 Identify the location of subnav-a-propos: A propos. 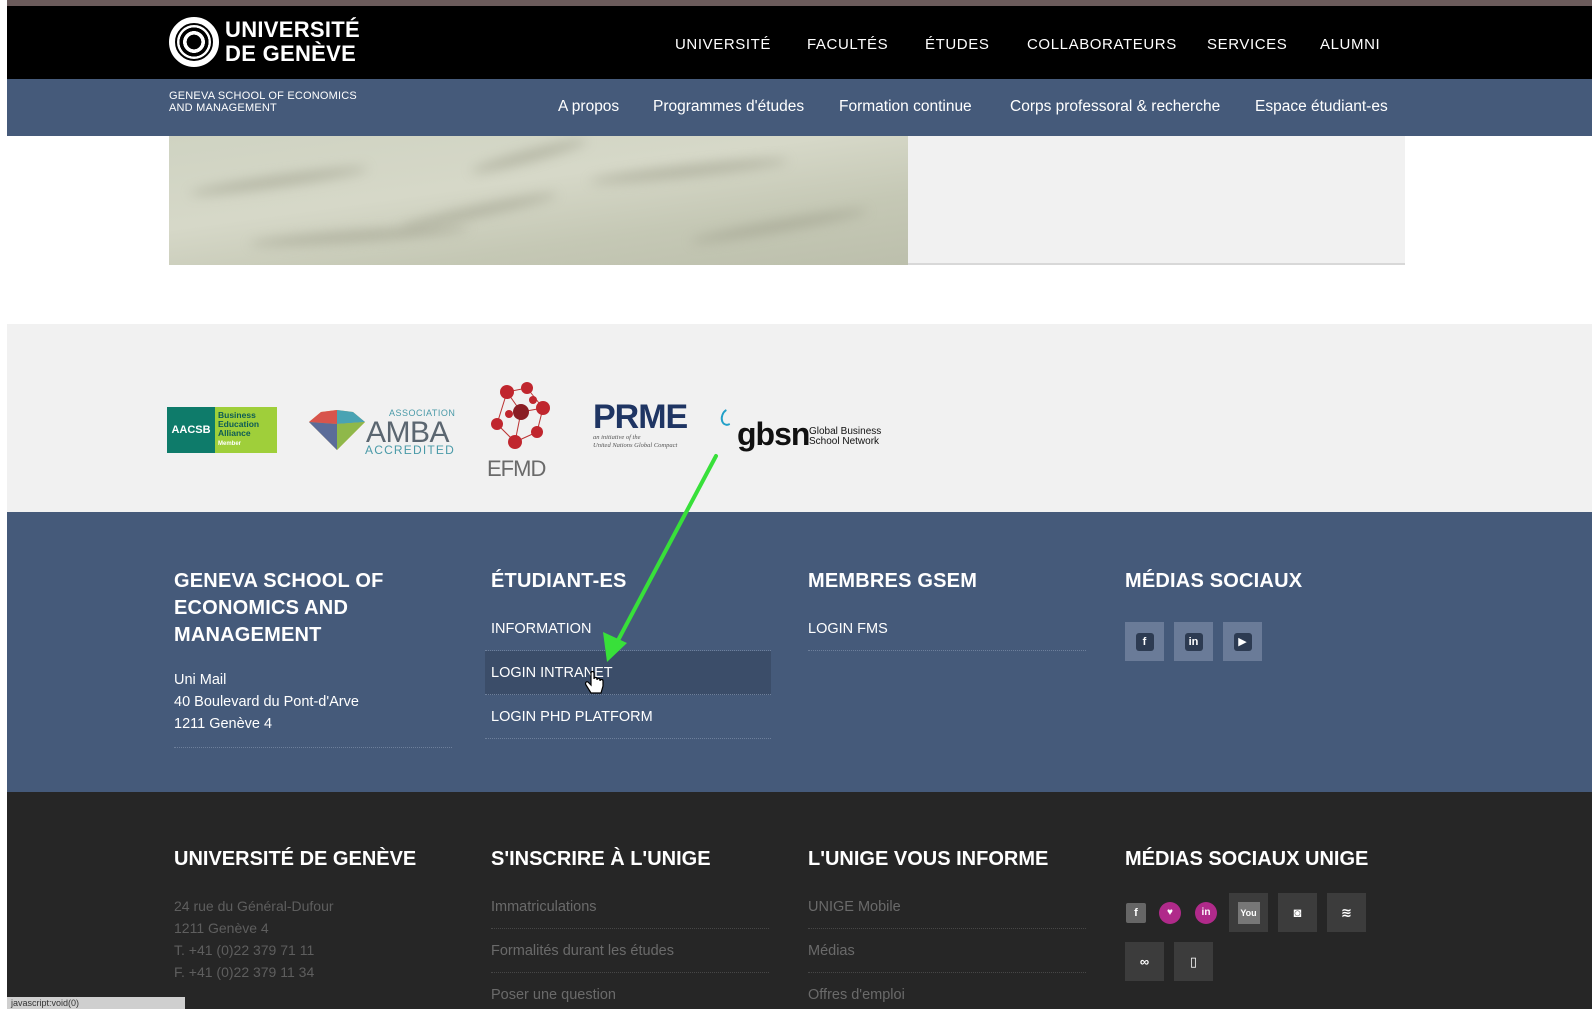
(588, 107).